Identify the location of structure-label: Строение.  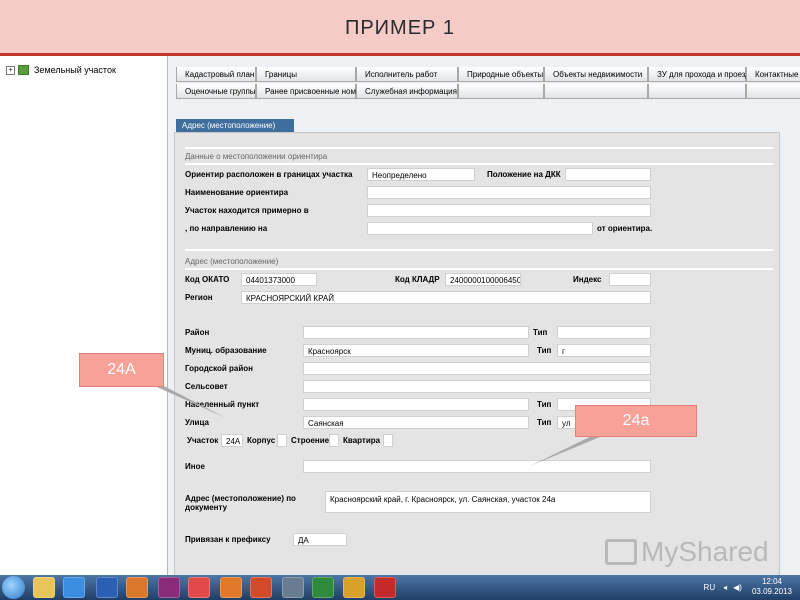
(310, 440).